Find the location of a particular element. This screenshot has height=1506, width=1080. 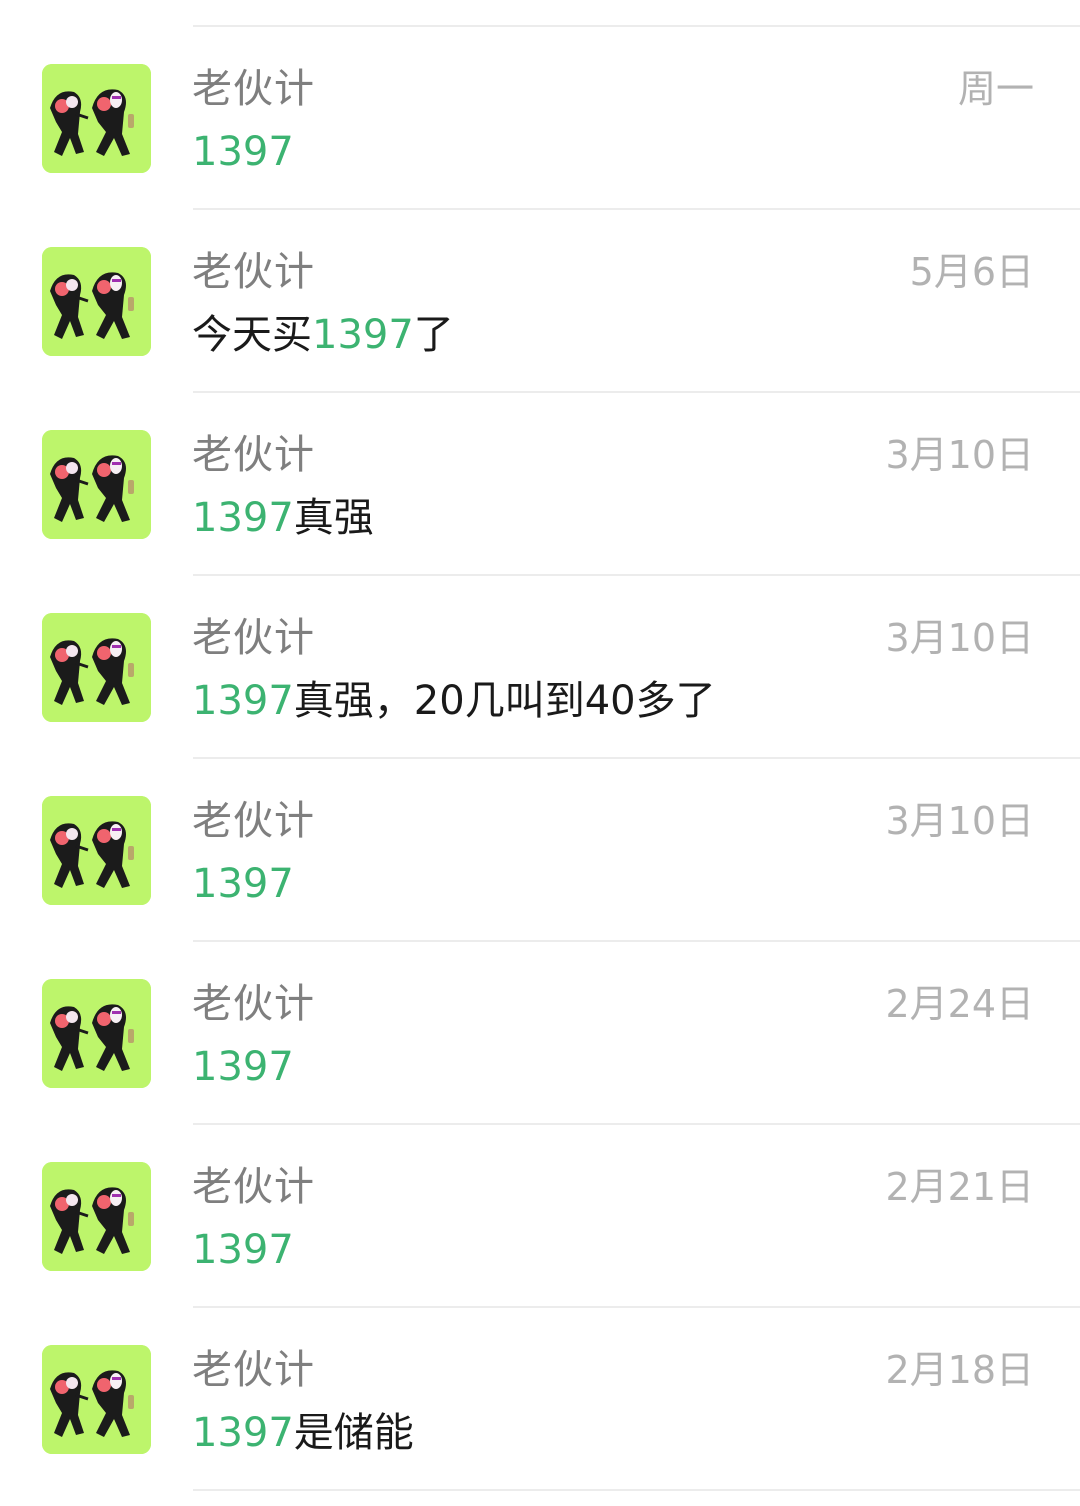

chat-result-row: 老伙计 周一 1397 is located at coordinates (540, 116).